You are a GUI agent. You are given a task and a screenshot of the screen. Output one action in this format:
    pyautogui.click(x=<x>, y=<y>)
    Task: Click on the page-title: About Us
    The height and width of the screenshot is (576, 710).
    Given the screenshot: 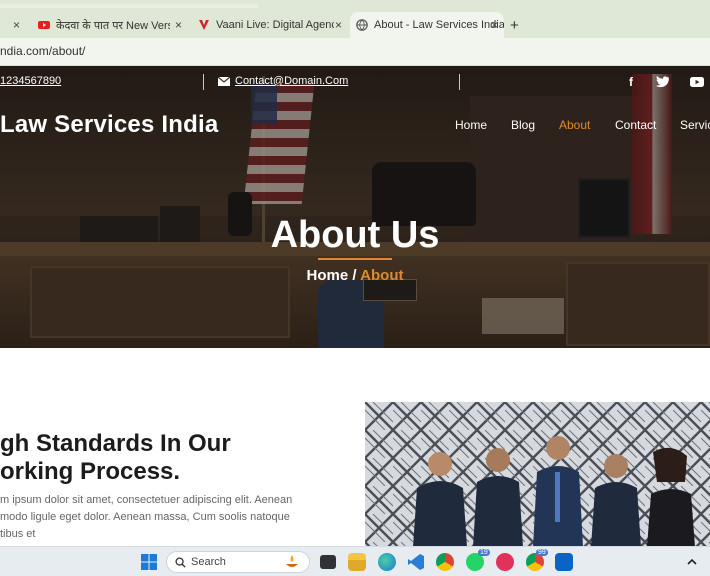 What is the action you would take?
    pyautogui.click(x=355, y=235)
    